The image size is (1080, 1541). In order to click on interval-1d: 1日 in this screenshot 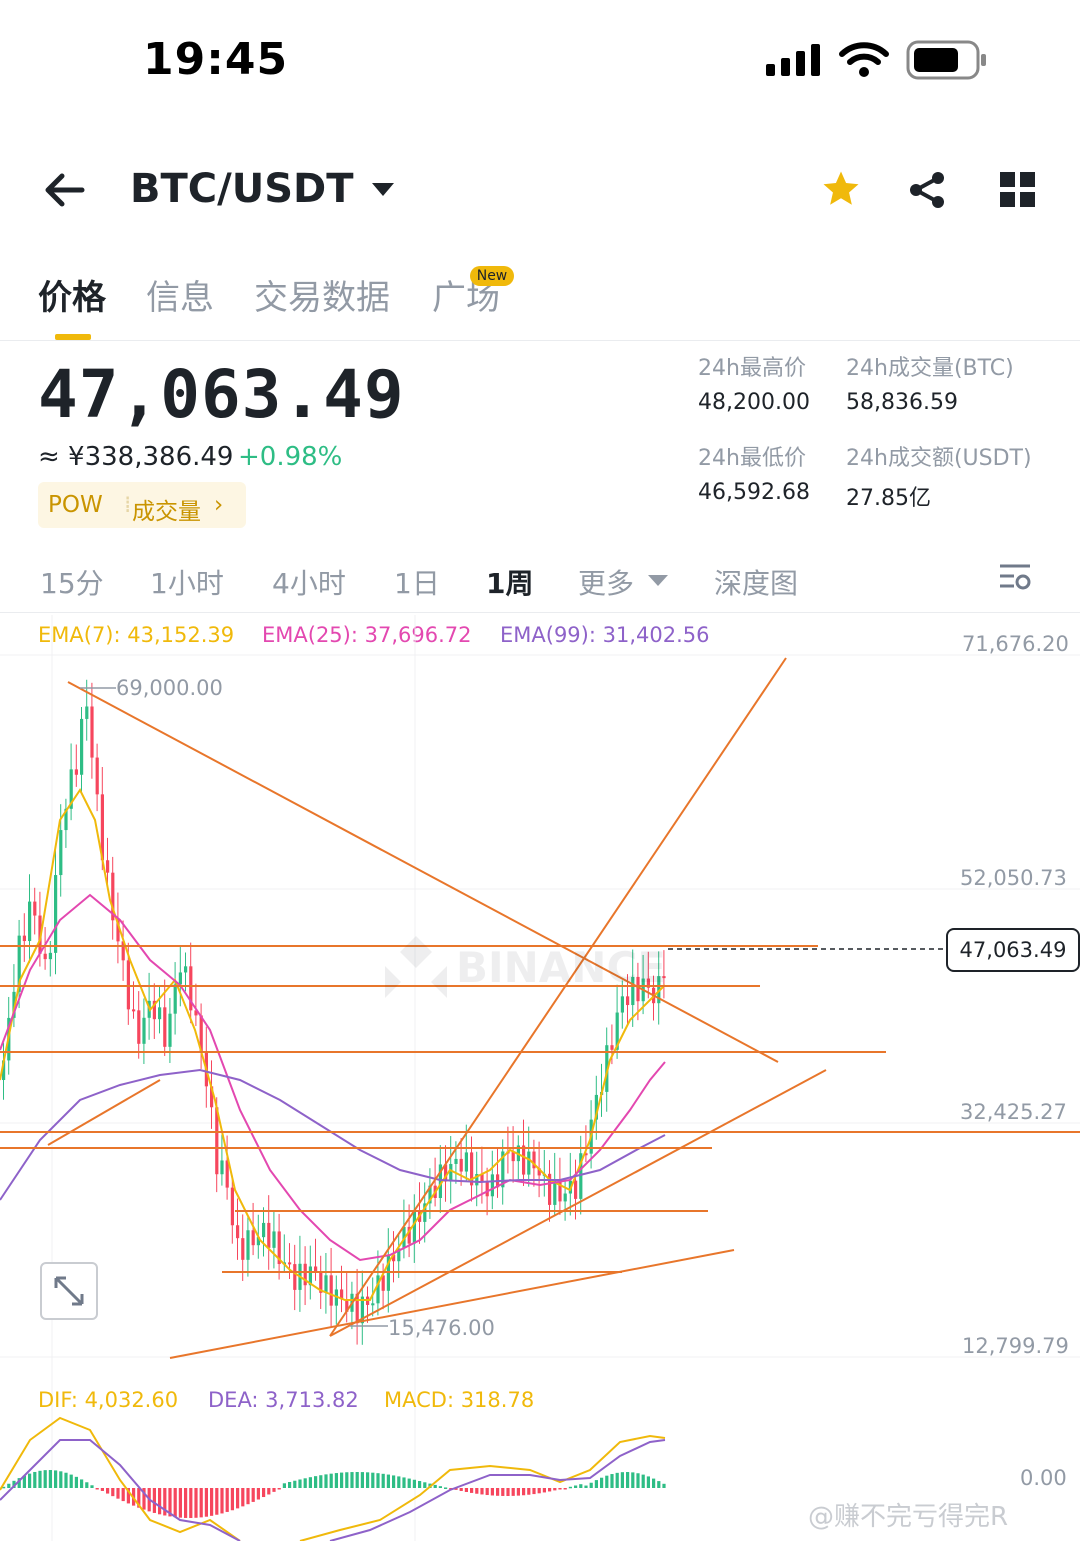, I will do `click(417, 582)`.